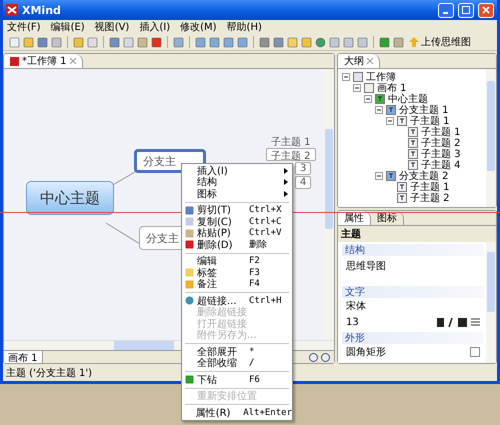 The width and height of the screenshot is (500, 425). Describe the element at coordinates (417, 234) in the screenshot. I see `panel-title: 主题` at that location.